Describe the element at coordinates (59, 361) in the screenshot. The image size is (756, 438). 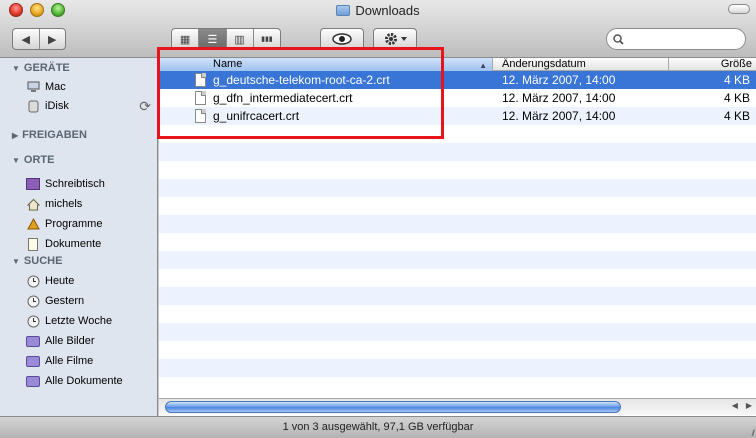
I see `sidebar-item-alle-filme: Alle Filme` at that location.